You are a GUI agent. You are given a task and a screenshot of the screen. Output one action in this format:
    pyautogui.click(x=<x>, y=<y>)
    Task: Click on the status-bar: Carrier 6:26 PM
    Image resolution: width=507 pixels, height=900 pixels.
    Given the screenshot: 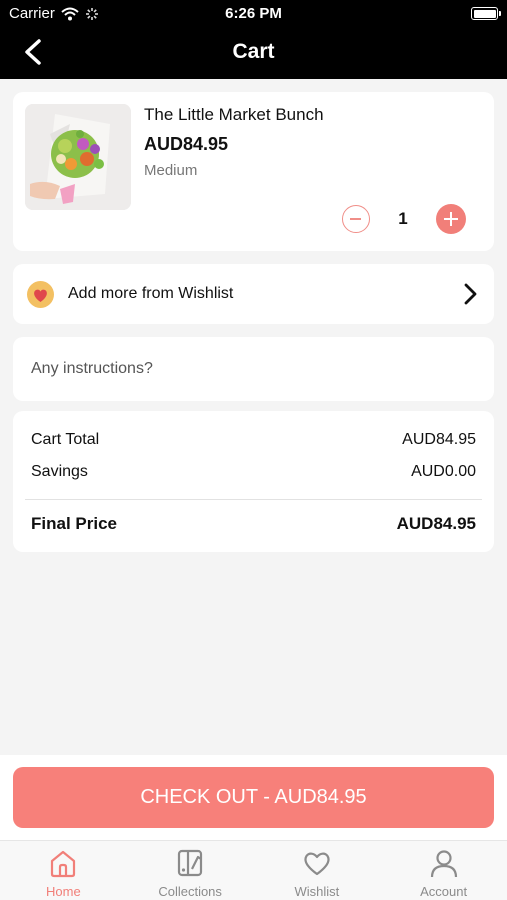 What is the action you would take?
    pyautogui.click(x=253, y=14)
    